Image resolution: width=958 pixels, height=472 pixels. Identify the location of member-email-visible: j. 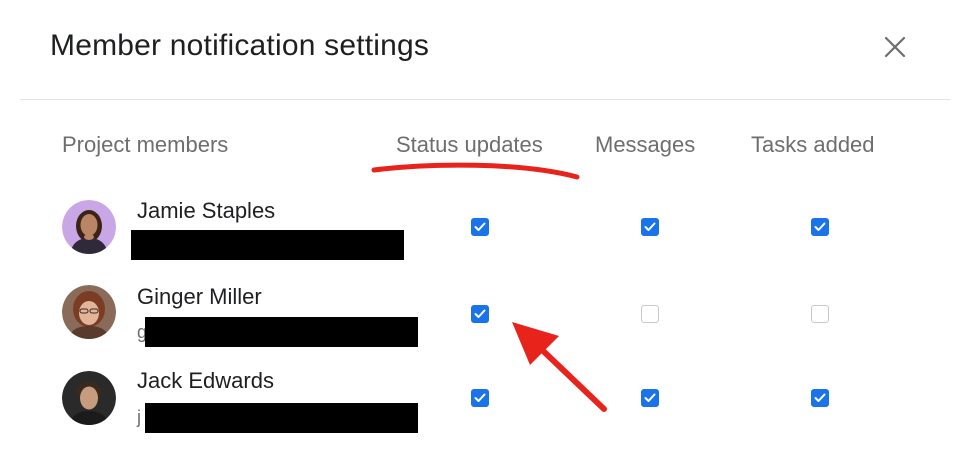
(139, 417).